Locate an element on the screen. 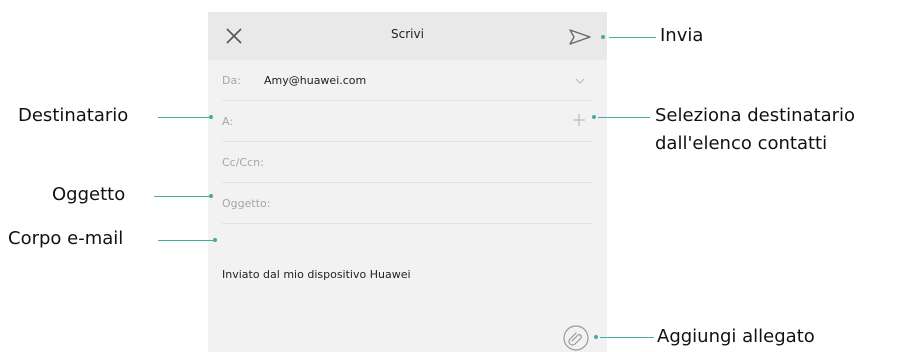  recipient-leader-dot is located at coordinates (211, 117).